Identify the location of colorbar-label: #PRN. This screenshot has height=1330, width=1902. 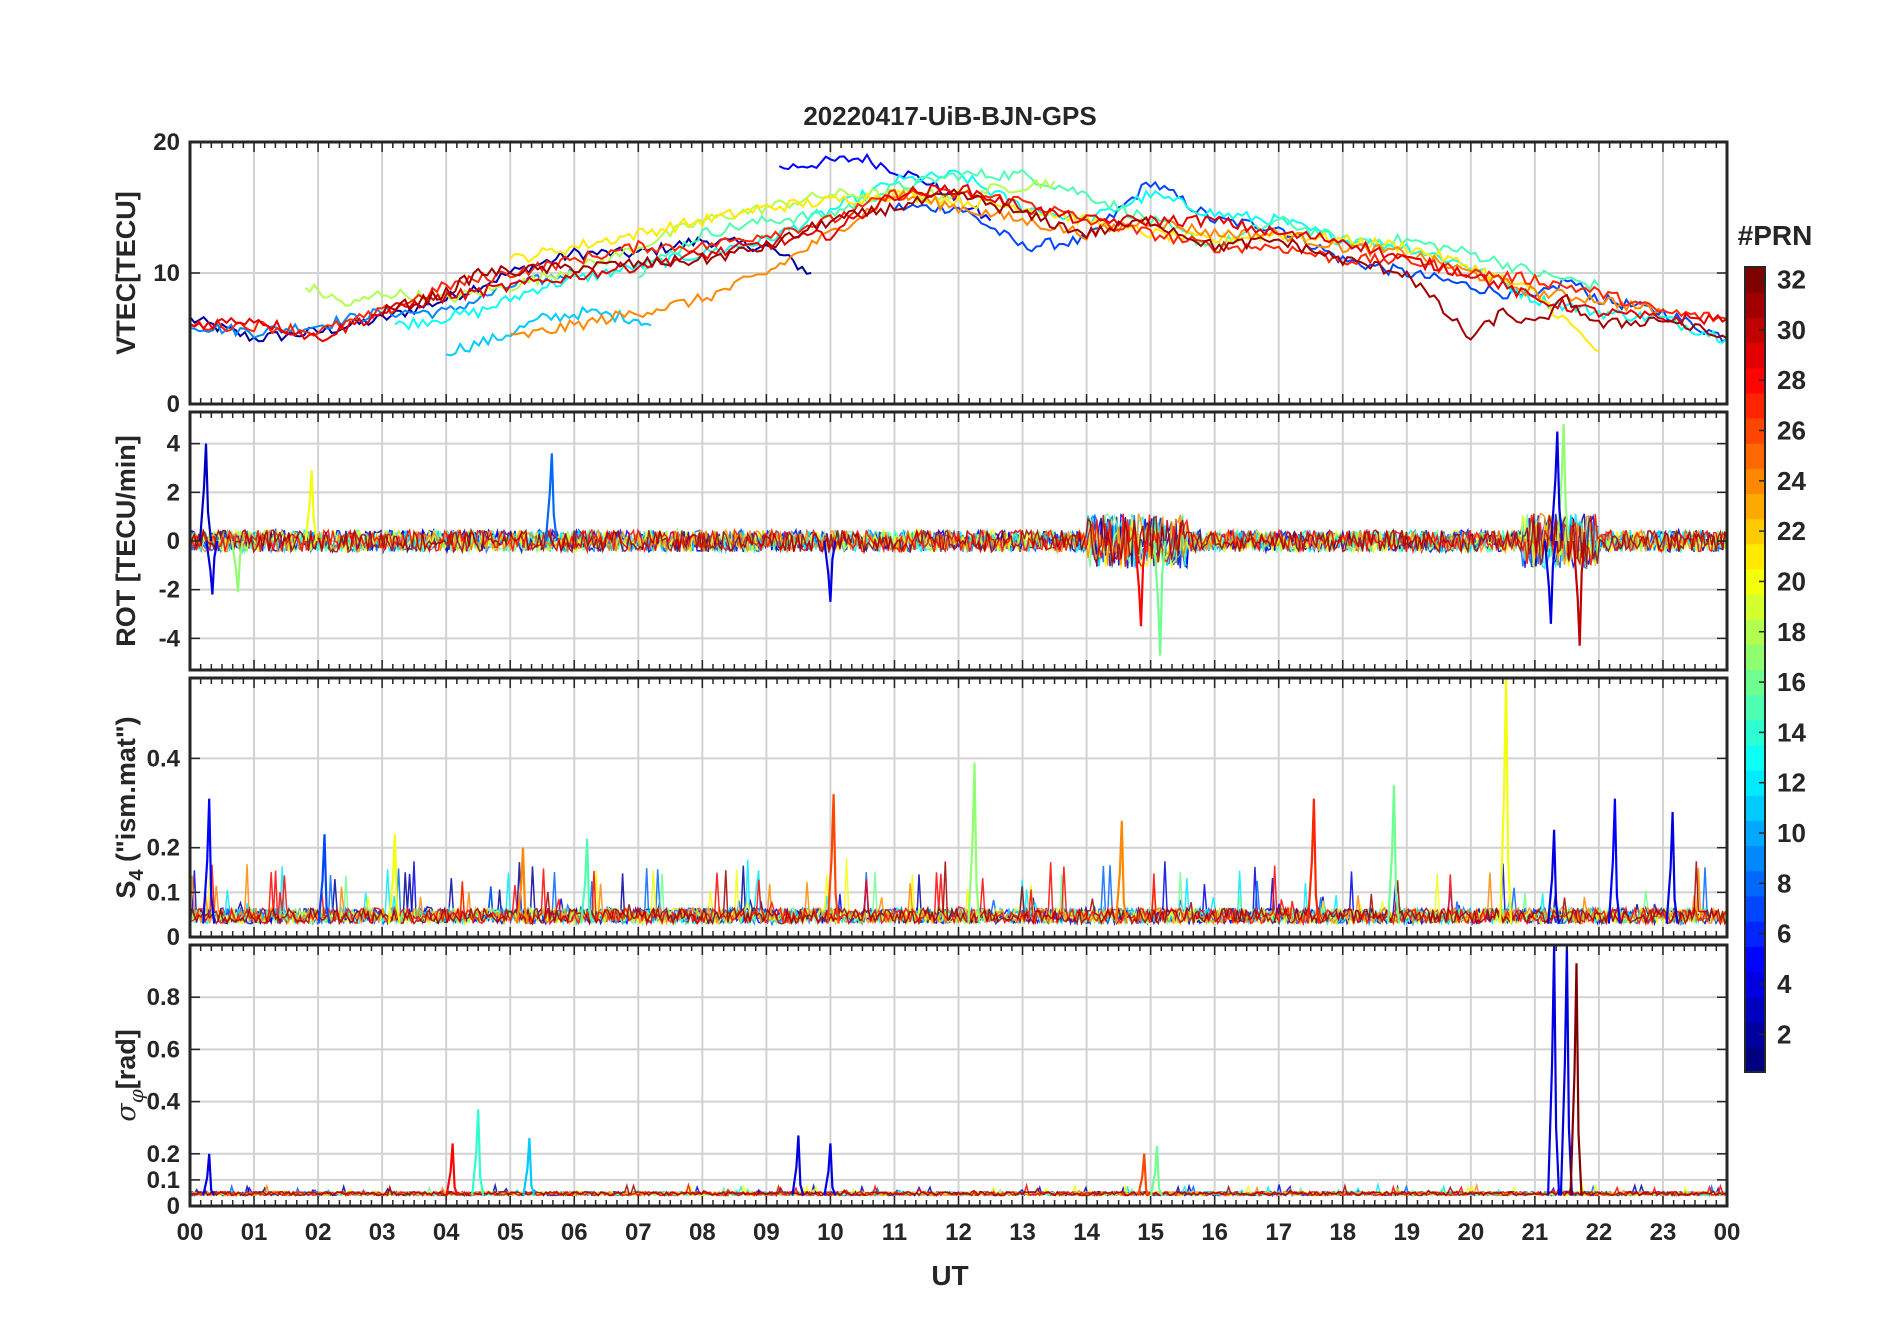
(1775, 235).